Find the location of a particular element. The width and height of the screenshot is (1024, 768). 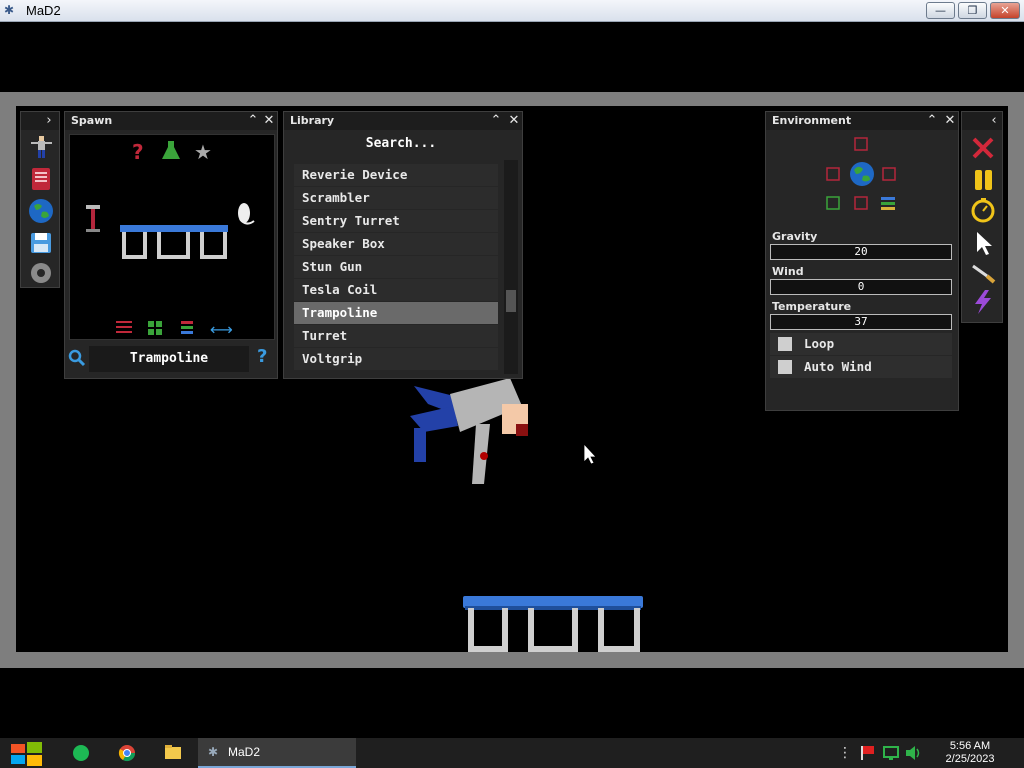

ragdoll-figure is located at coordinates (469, 431).